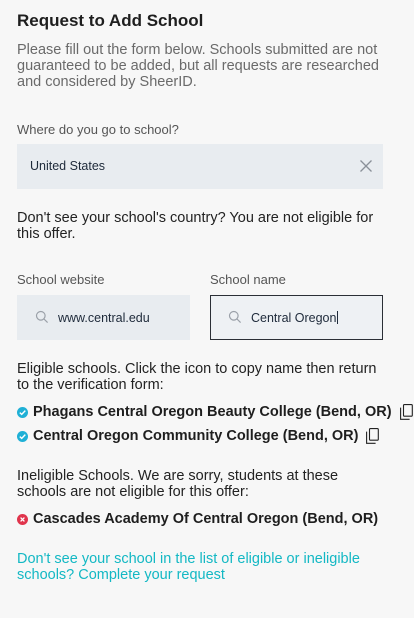  Describe the element at coordinates (61, 279) in the screenshot. I see `website-label: School website` at that location.